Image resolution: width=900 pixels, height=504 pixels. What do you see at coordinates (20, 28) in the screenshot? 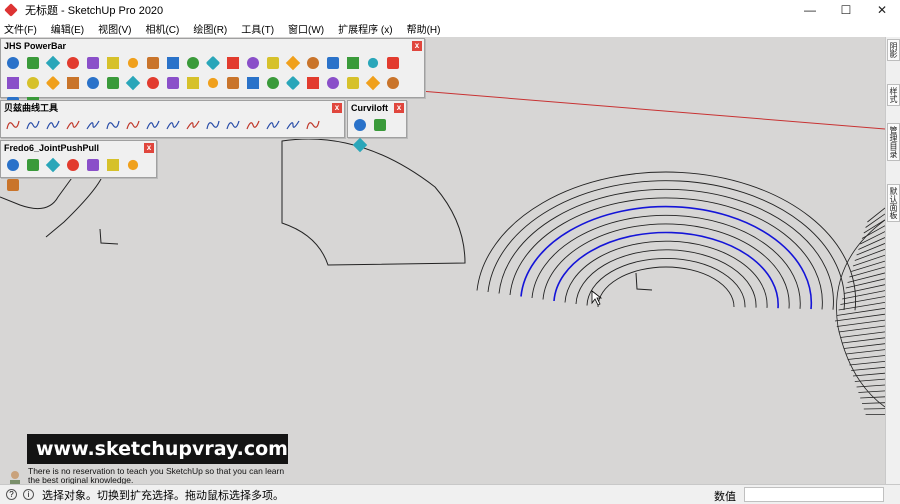
I see `menu-file: 文件(F)` at bounding box center [20, 28].